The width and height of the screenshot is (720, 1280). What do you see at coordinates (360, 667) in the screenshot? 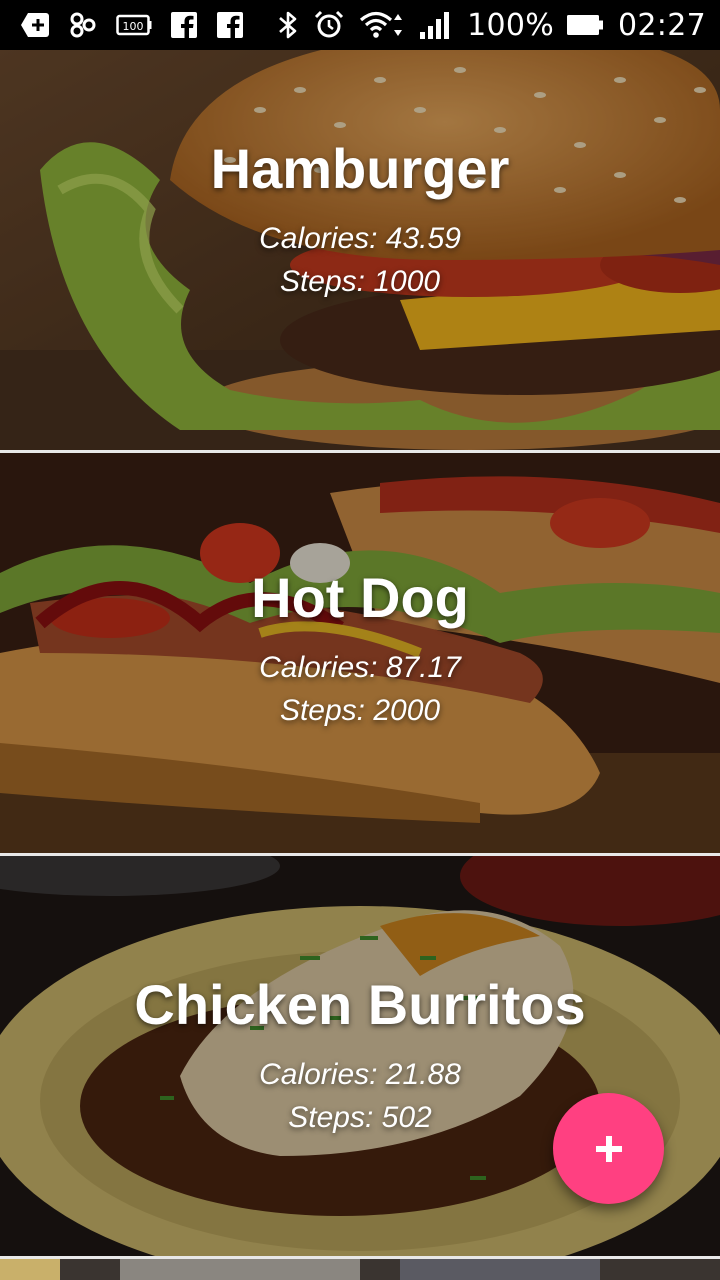
I see `food-calories: Calories: 87.17` at bounding box center [360, 667].